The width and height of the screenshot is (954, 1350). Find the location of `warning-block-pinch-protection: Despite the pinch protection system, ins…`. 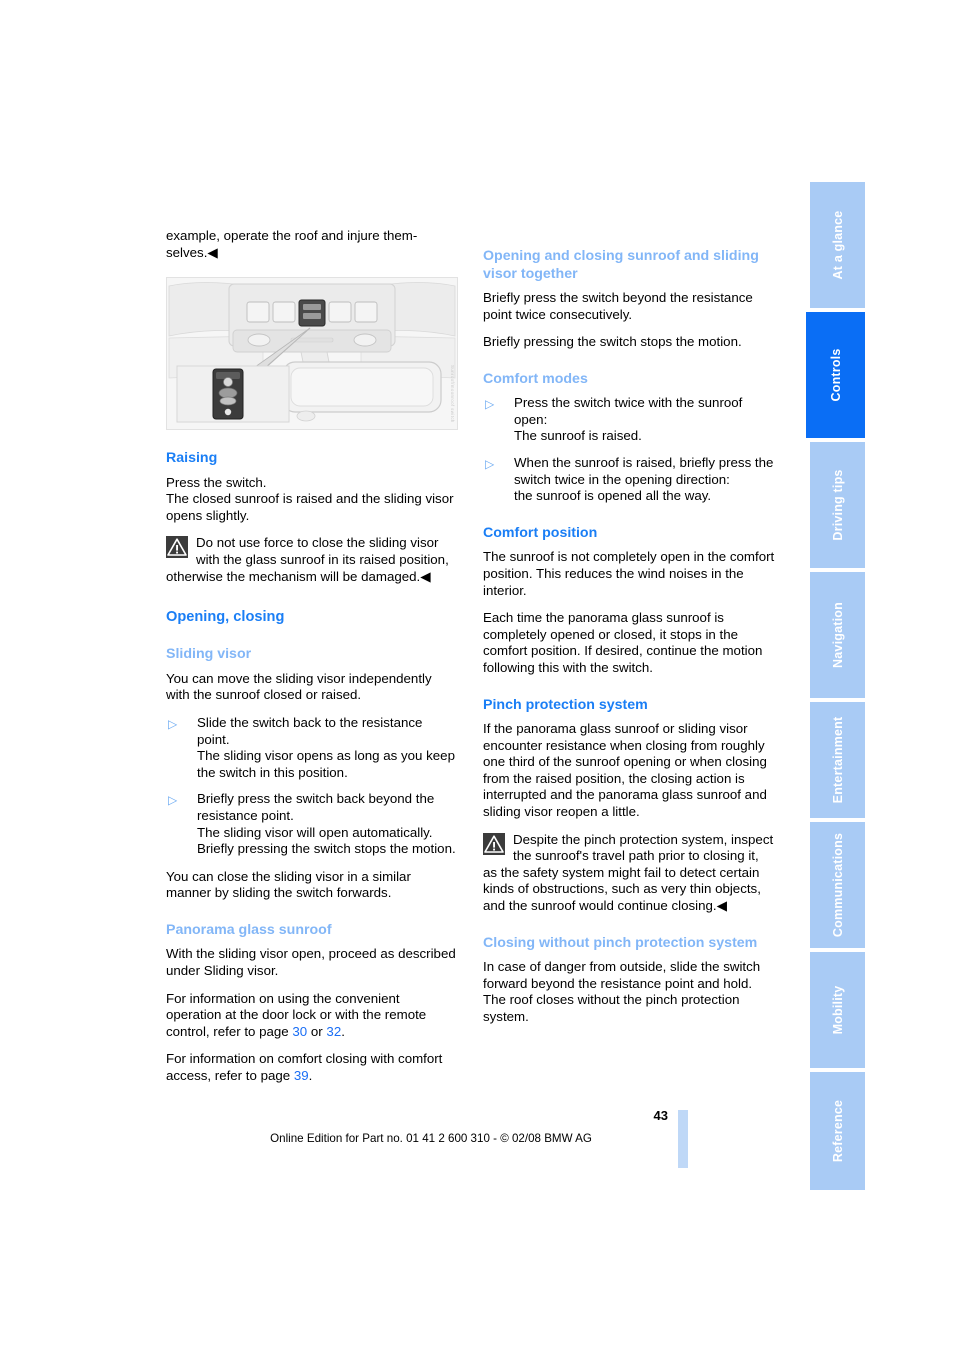

warning-block-pinch-protection: Despite the pinch protection system, ins… is located at coordinates (629, 873).